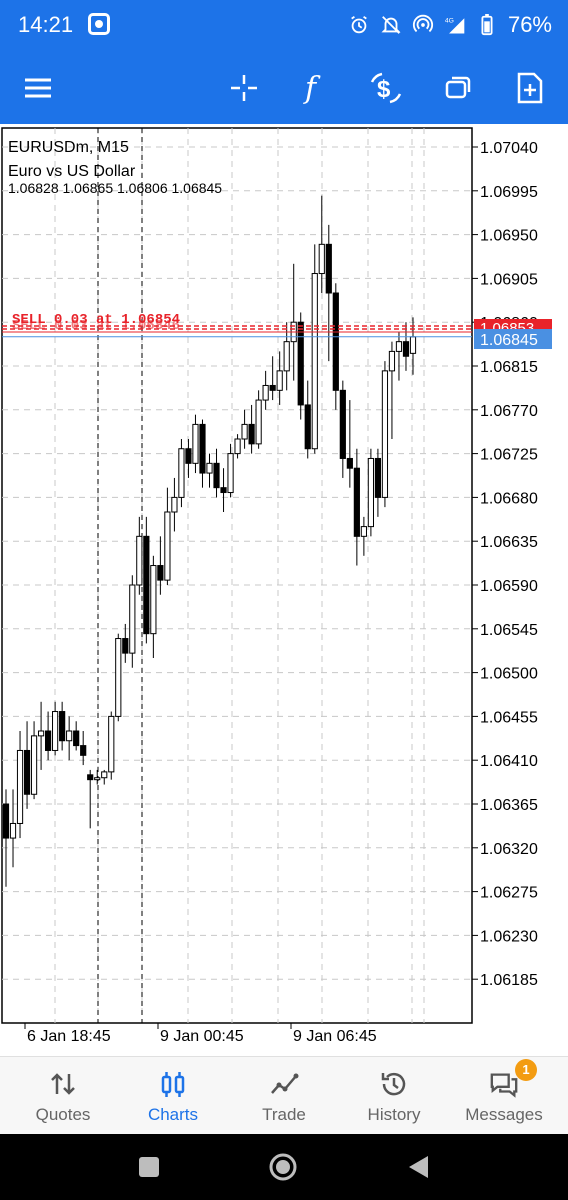  What do you see at coordinates (509, 340) in the screenshot?
I see `bid-price-label: 1.06845` at bounding box center [509, 340].